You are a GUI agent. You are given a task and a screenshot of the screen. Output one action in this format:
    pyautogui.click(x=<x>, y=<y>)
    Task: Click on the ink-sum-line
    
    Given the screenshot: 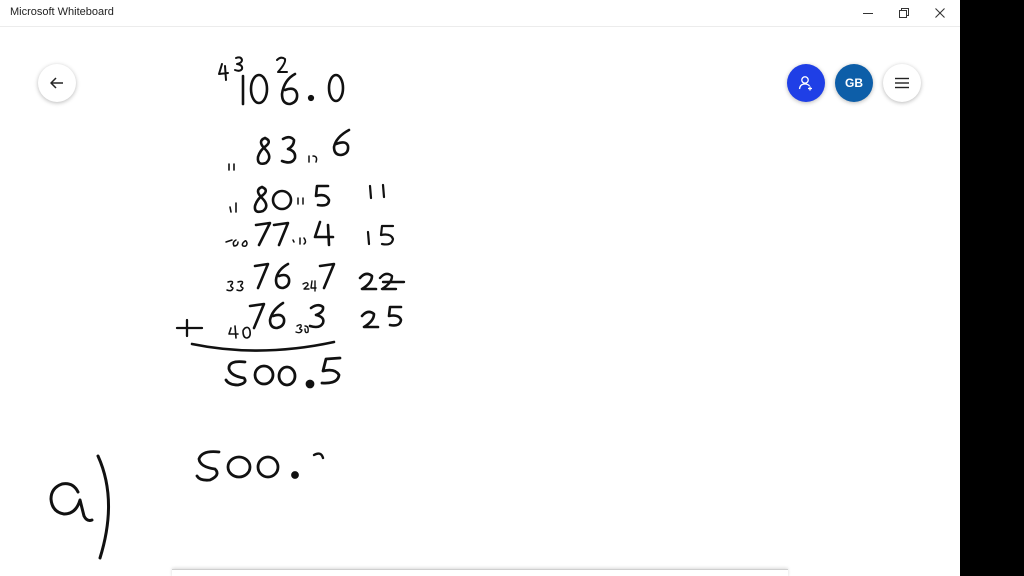 What is the action you would take?
    pyautogui.click(x=263, y=346)
    